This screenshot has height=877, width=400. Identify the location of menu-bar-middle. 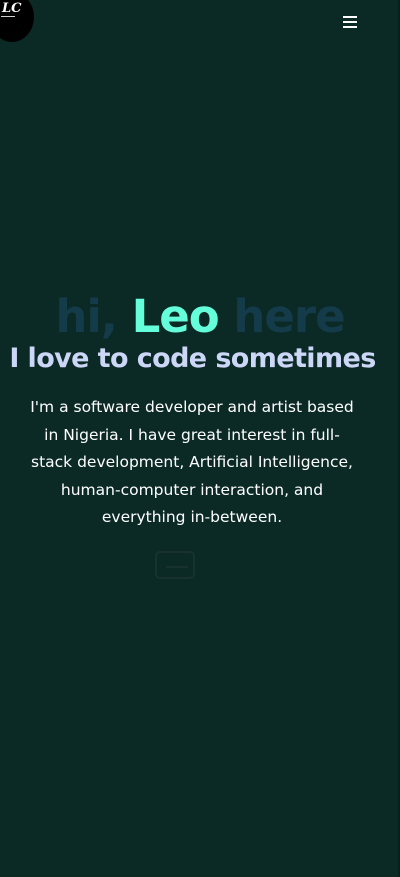
(350, 22).